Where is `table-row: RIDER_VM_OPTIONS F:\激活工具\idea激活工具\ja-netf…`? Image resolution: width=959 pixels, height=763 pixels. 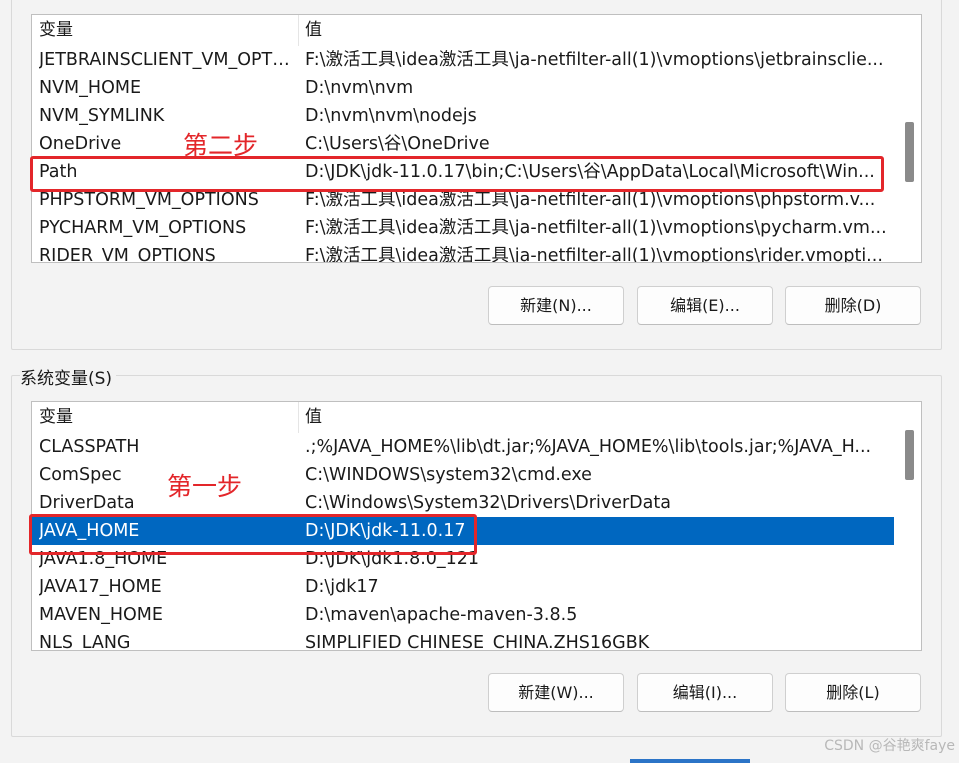
table-row: RIDER_VM_OPTIONS F:\激活工具\idea激活工具\ja-netf… is located at coordinates (463, 252).